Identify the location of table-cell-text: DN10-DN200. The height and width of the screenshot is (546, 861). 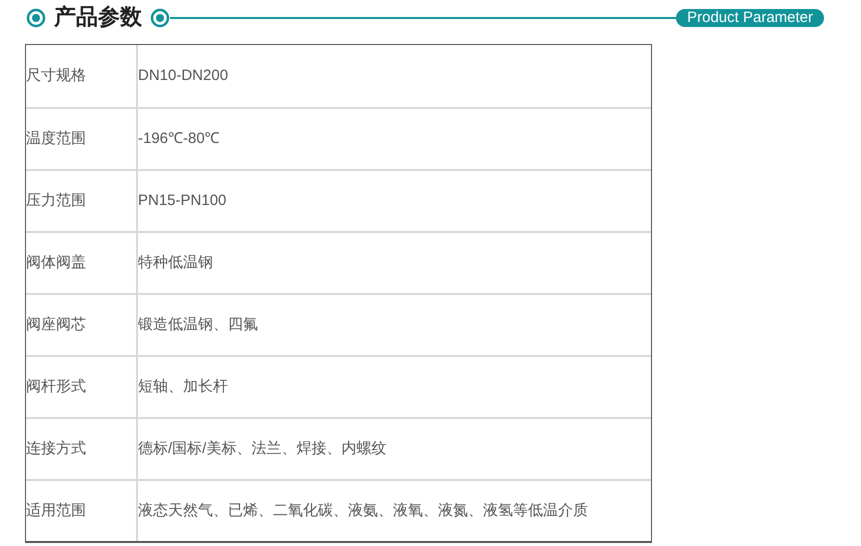
(184, 76).